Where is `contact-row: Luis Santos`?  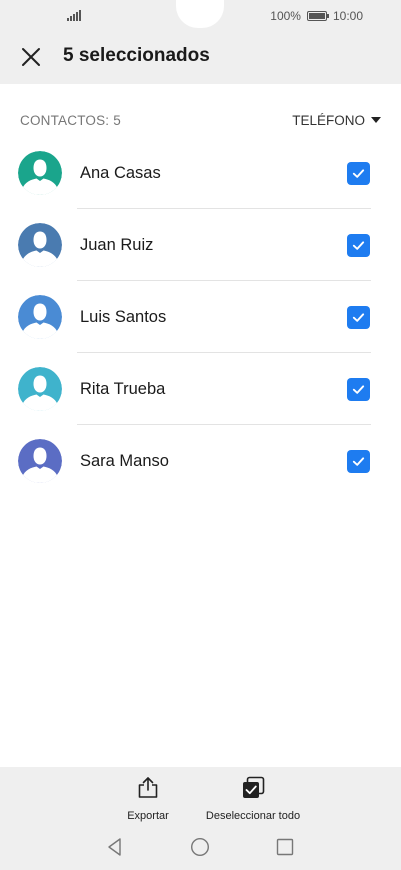 contact-row: Luis Santos is located at coordinates (200, 317).